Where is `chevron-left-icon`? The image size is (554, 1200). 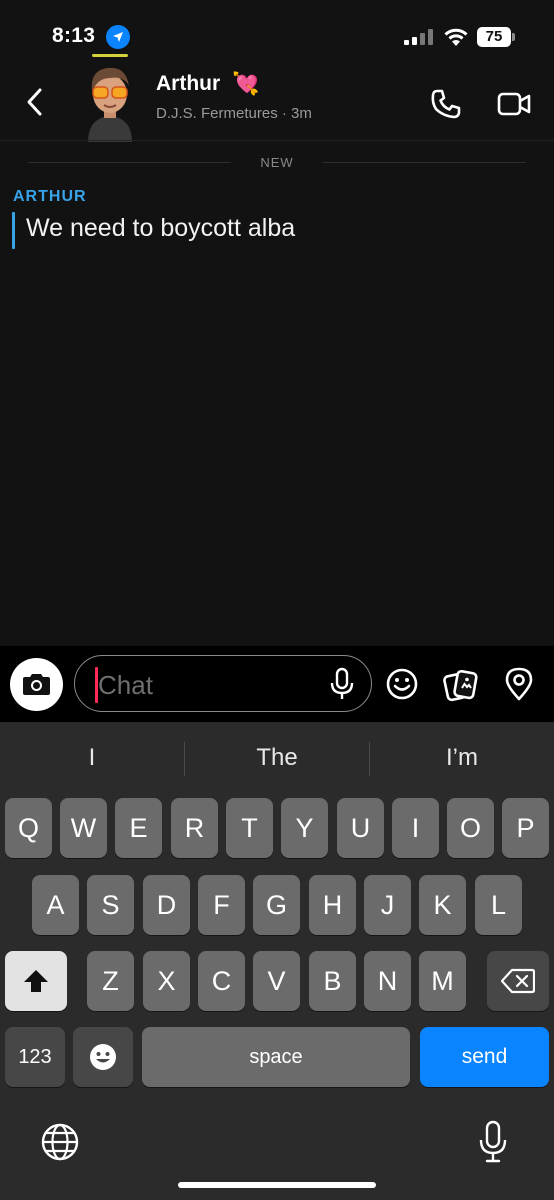 chevron-left-icon is located at coordinates (34, 102).